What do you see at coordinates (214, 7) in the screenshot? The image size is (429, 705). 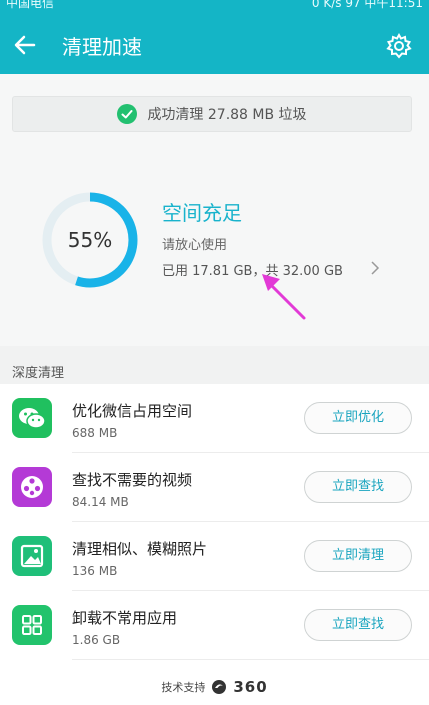 I see `status-bar: 中国电信 0 K/s 97 中午11:51` at bounding box center [214, 7].